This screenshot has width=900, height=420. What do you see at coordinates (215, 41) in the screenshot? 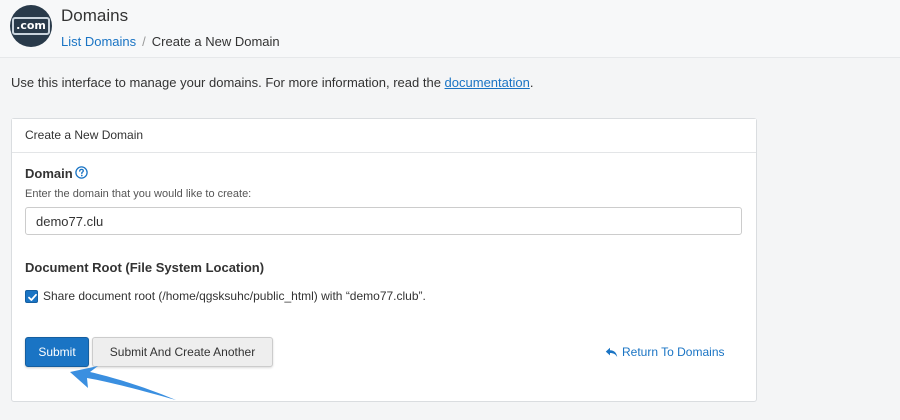
I see `breadcrumb-current: Create a New Domain` at bounding box center [215, 41].